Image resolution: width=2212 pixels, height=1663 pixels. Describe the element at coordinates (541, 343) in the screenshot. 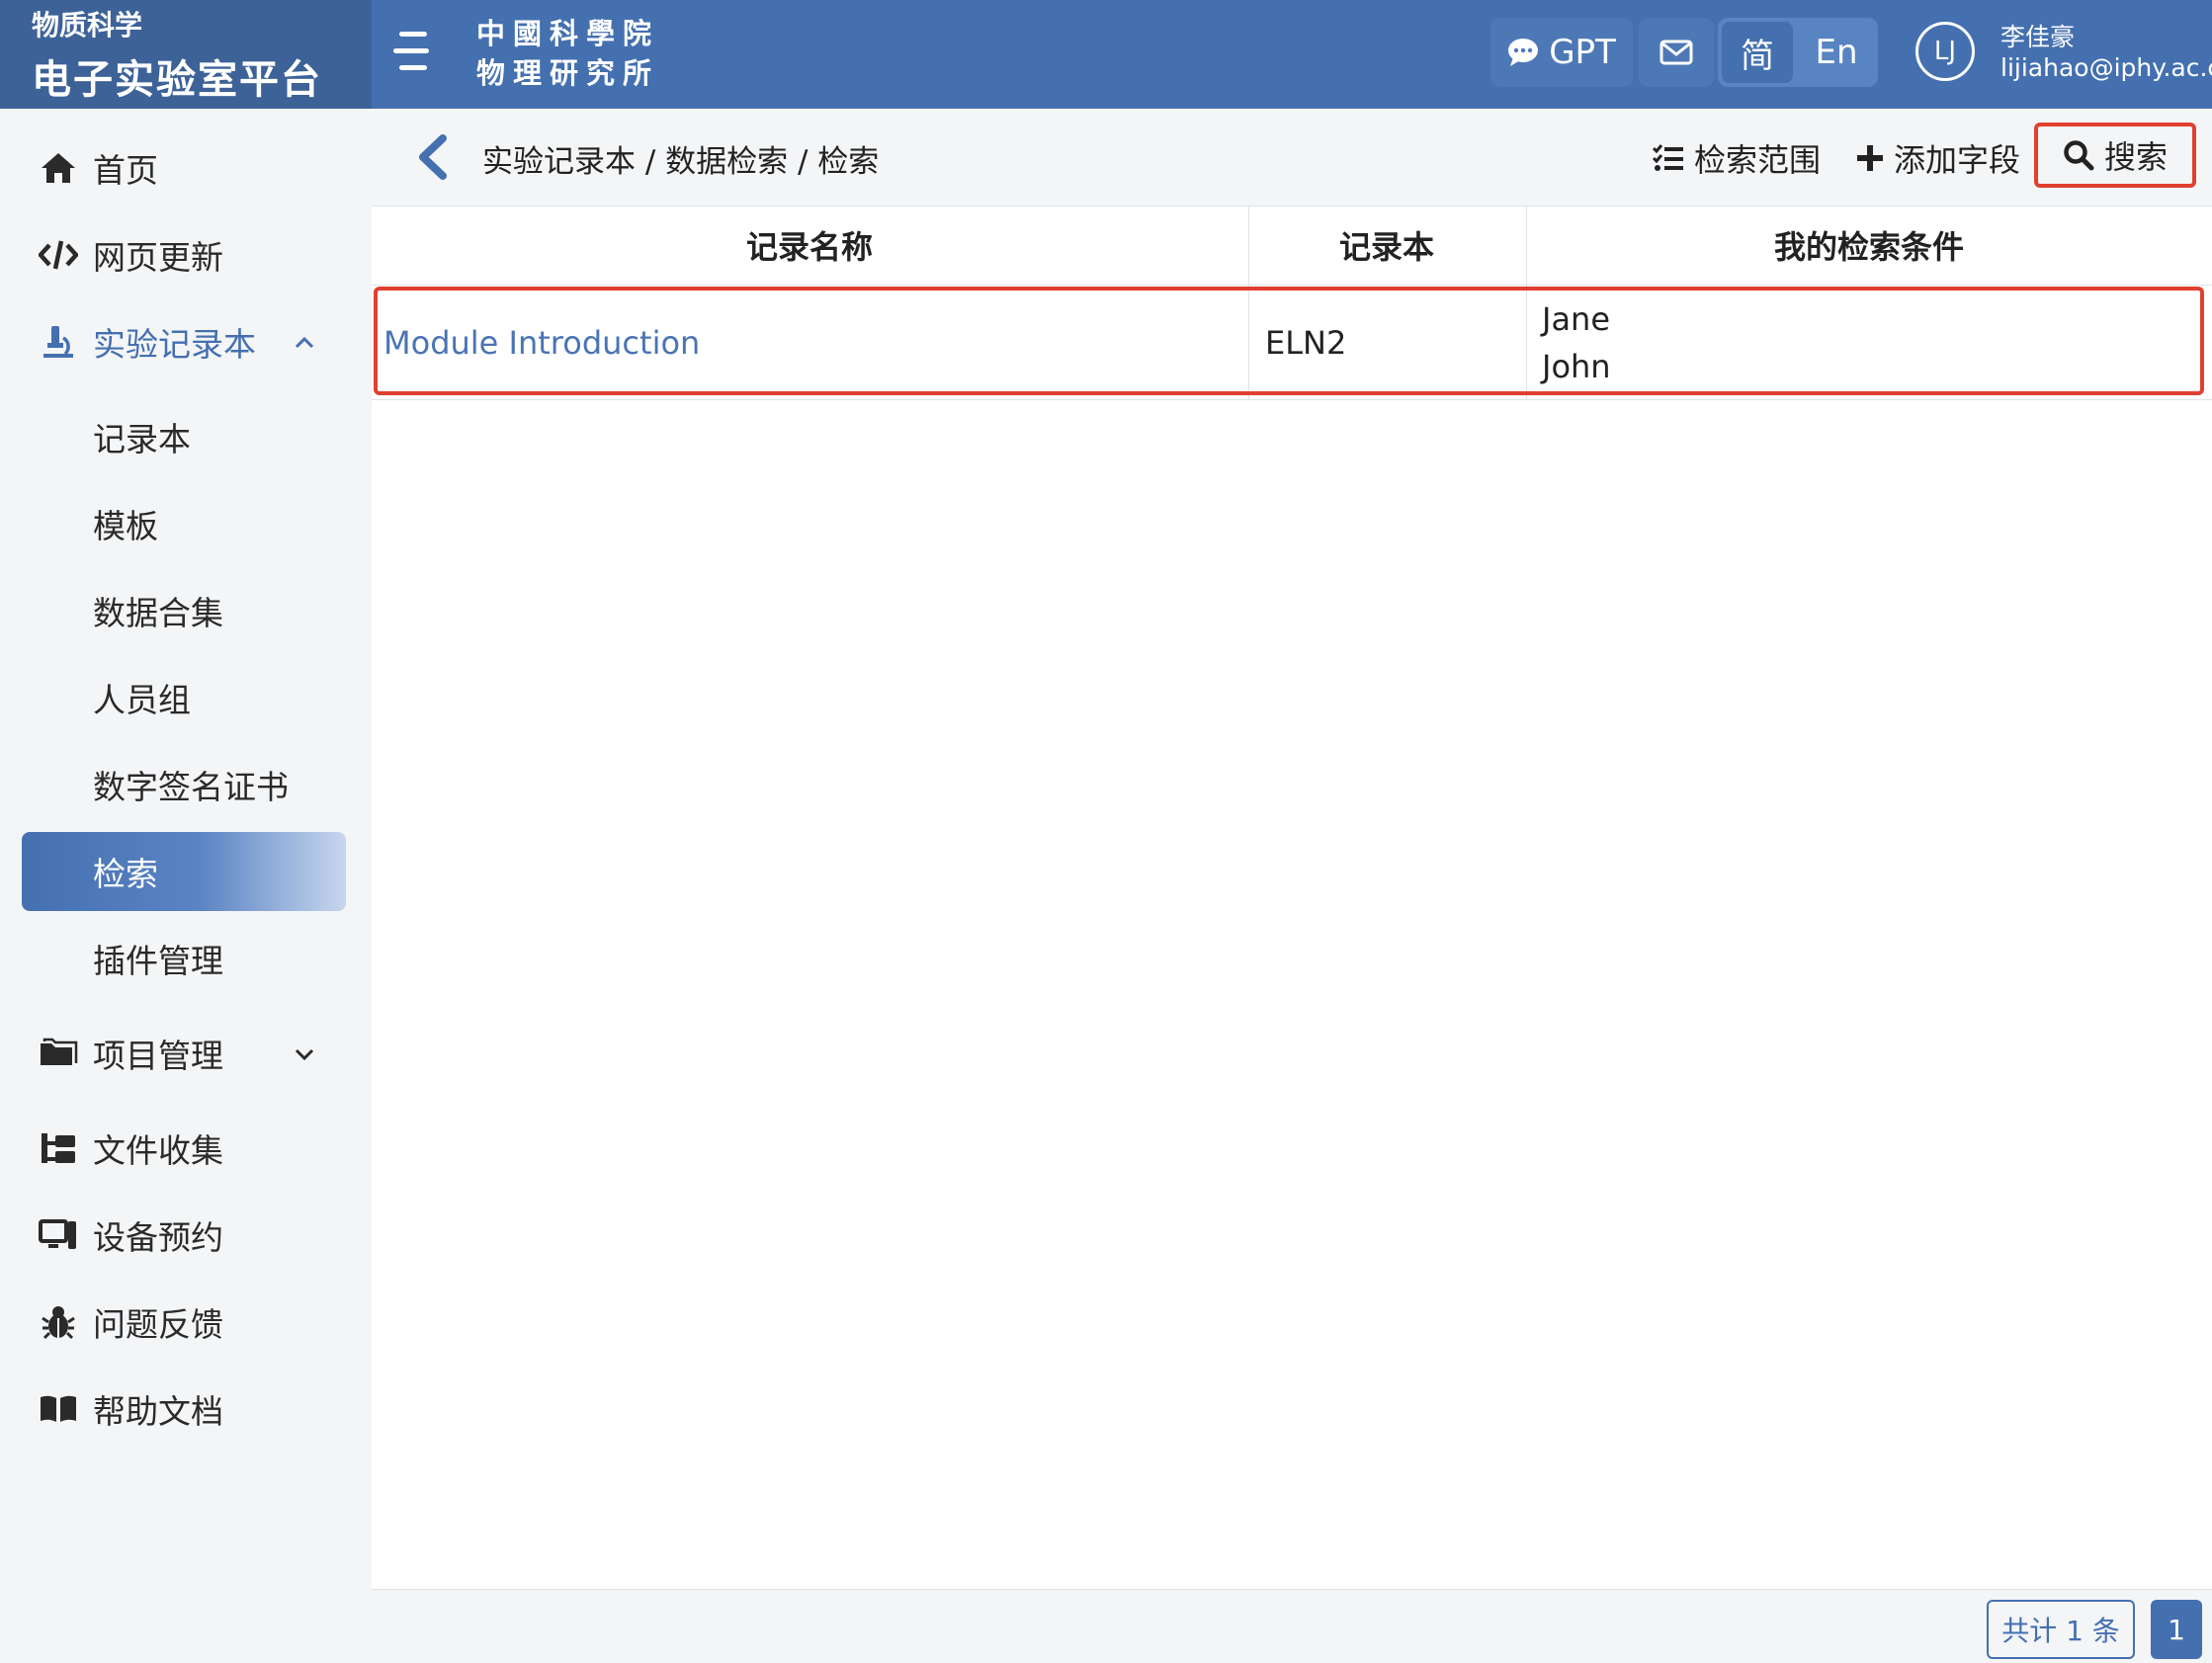

I see `record-name-link: Module Introduction` at that location.